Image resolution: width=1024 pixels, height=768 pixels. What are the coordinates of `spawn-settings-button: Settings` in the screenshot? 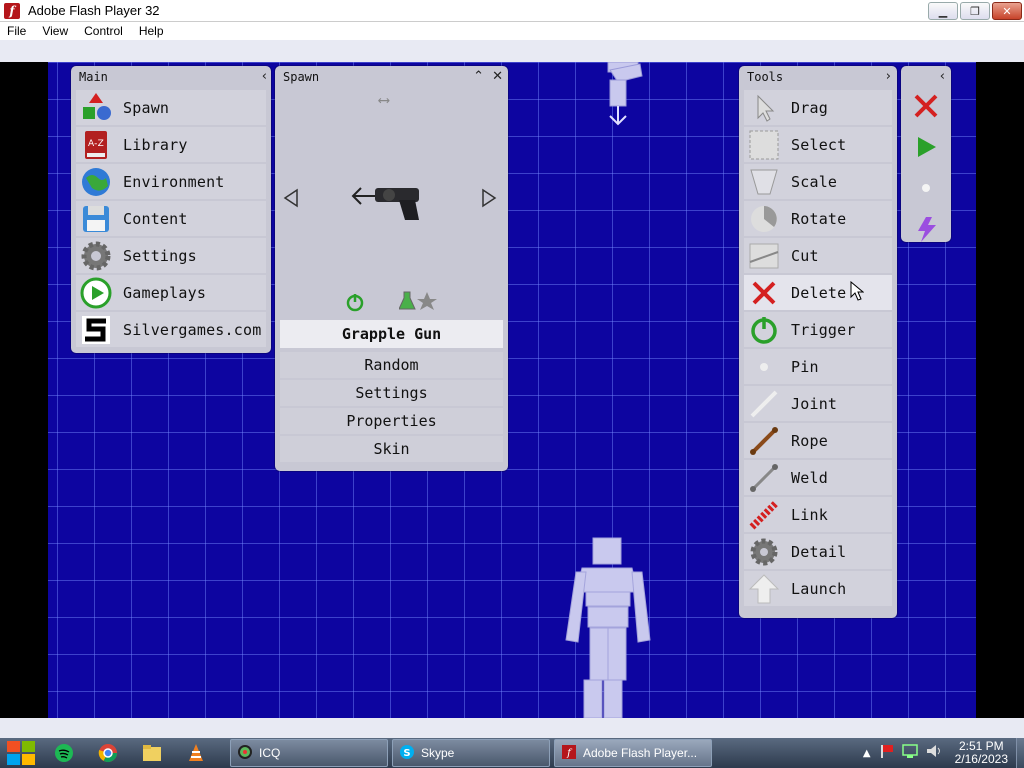 It's located at (391, 393).